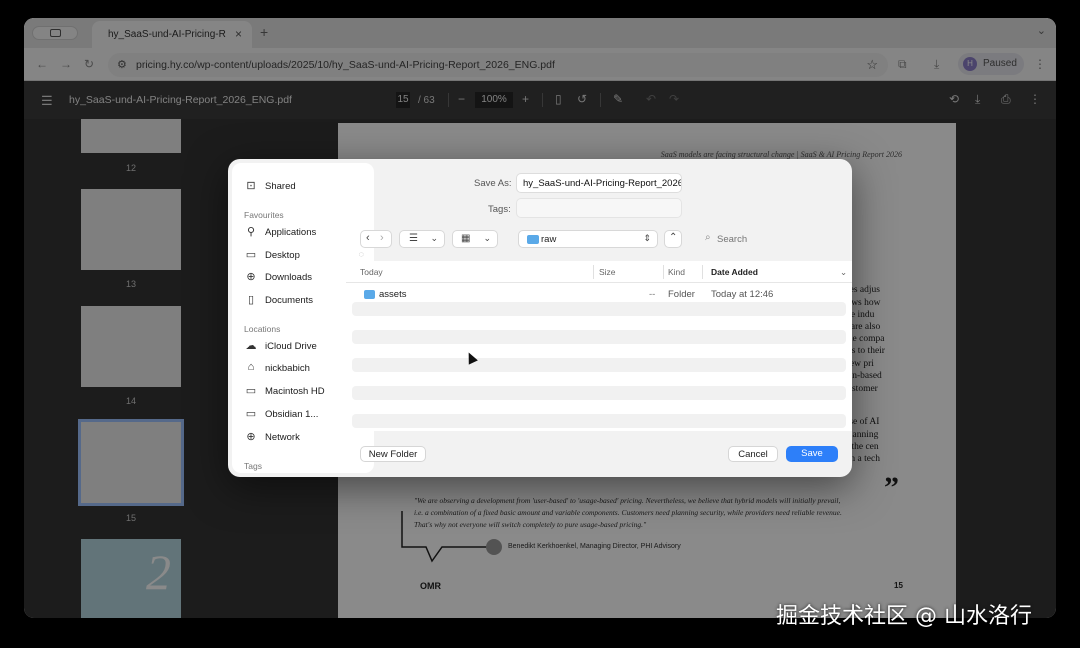 The width and height of the screenshot is (1080, 648). I want to click on column-kind: Kind, so click(676, 272).